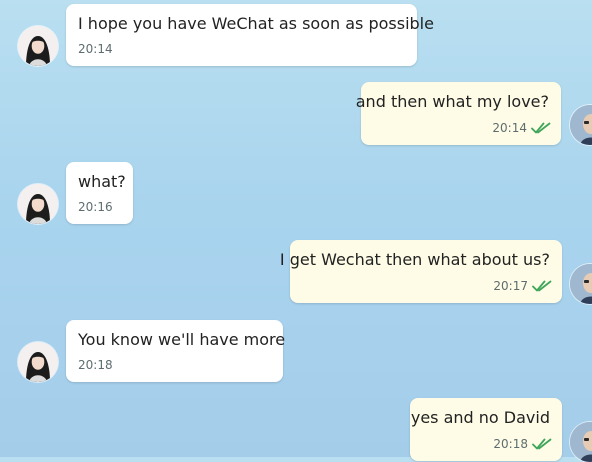 The height and width of the screenshot is (462, 592). What do you see at coordinates (182, 339) in the screenshot?
I see `message-text: You know we'll have more` at bounding box center [182, 339].